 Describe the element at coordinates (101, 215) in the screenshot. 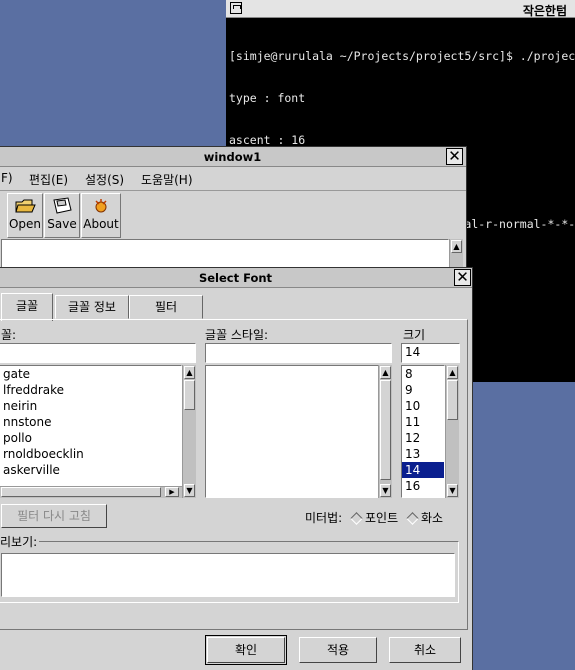

I see `about-button: About` at that location.